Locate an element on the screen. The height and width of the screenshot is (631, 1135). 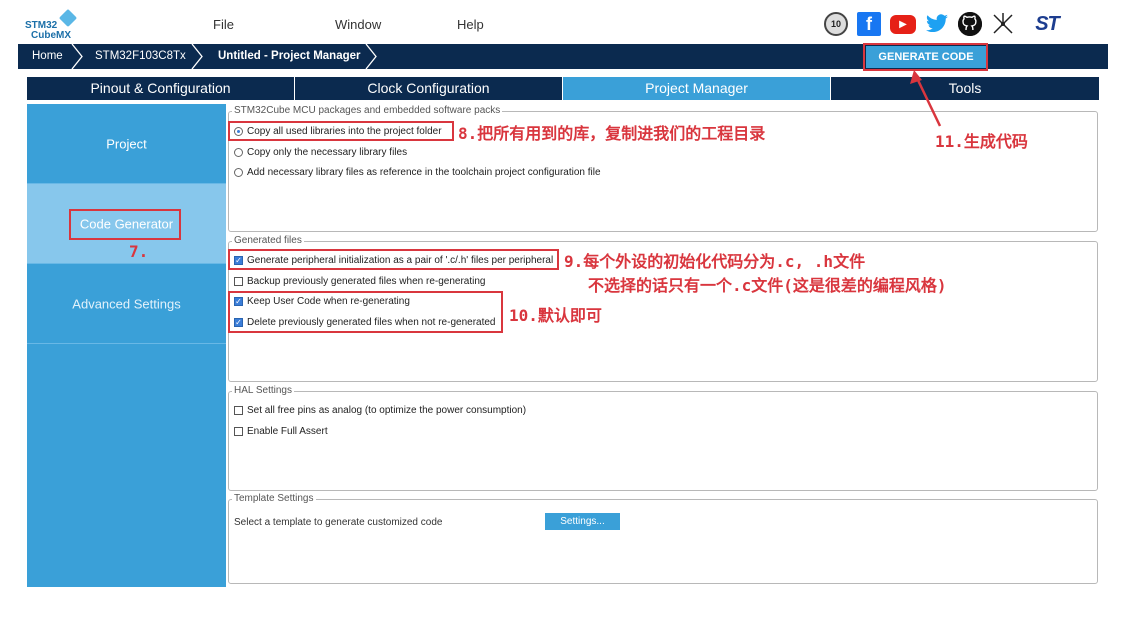
option-label: Enable Full Assert is located at coordinates (287, 431).